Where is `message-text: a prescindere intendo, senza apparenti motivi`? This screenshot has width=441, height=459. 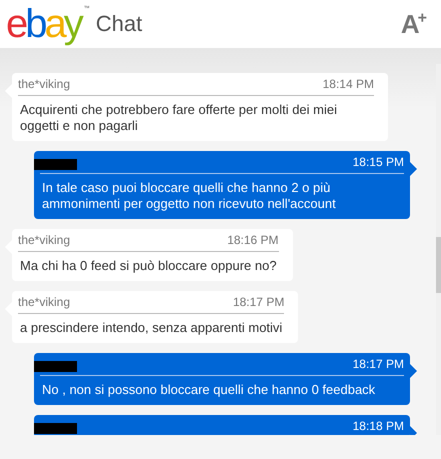
message-text: a prescindere intendo, senza apparenti motivi is located at coordinates (151, 328).